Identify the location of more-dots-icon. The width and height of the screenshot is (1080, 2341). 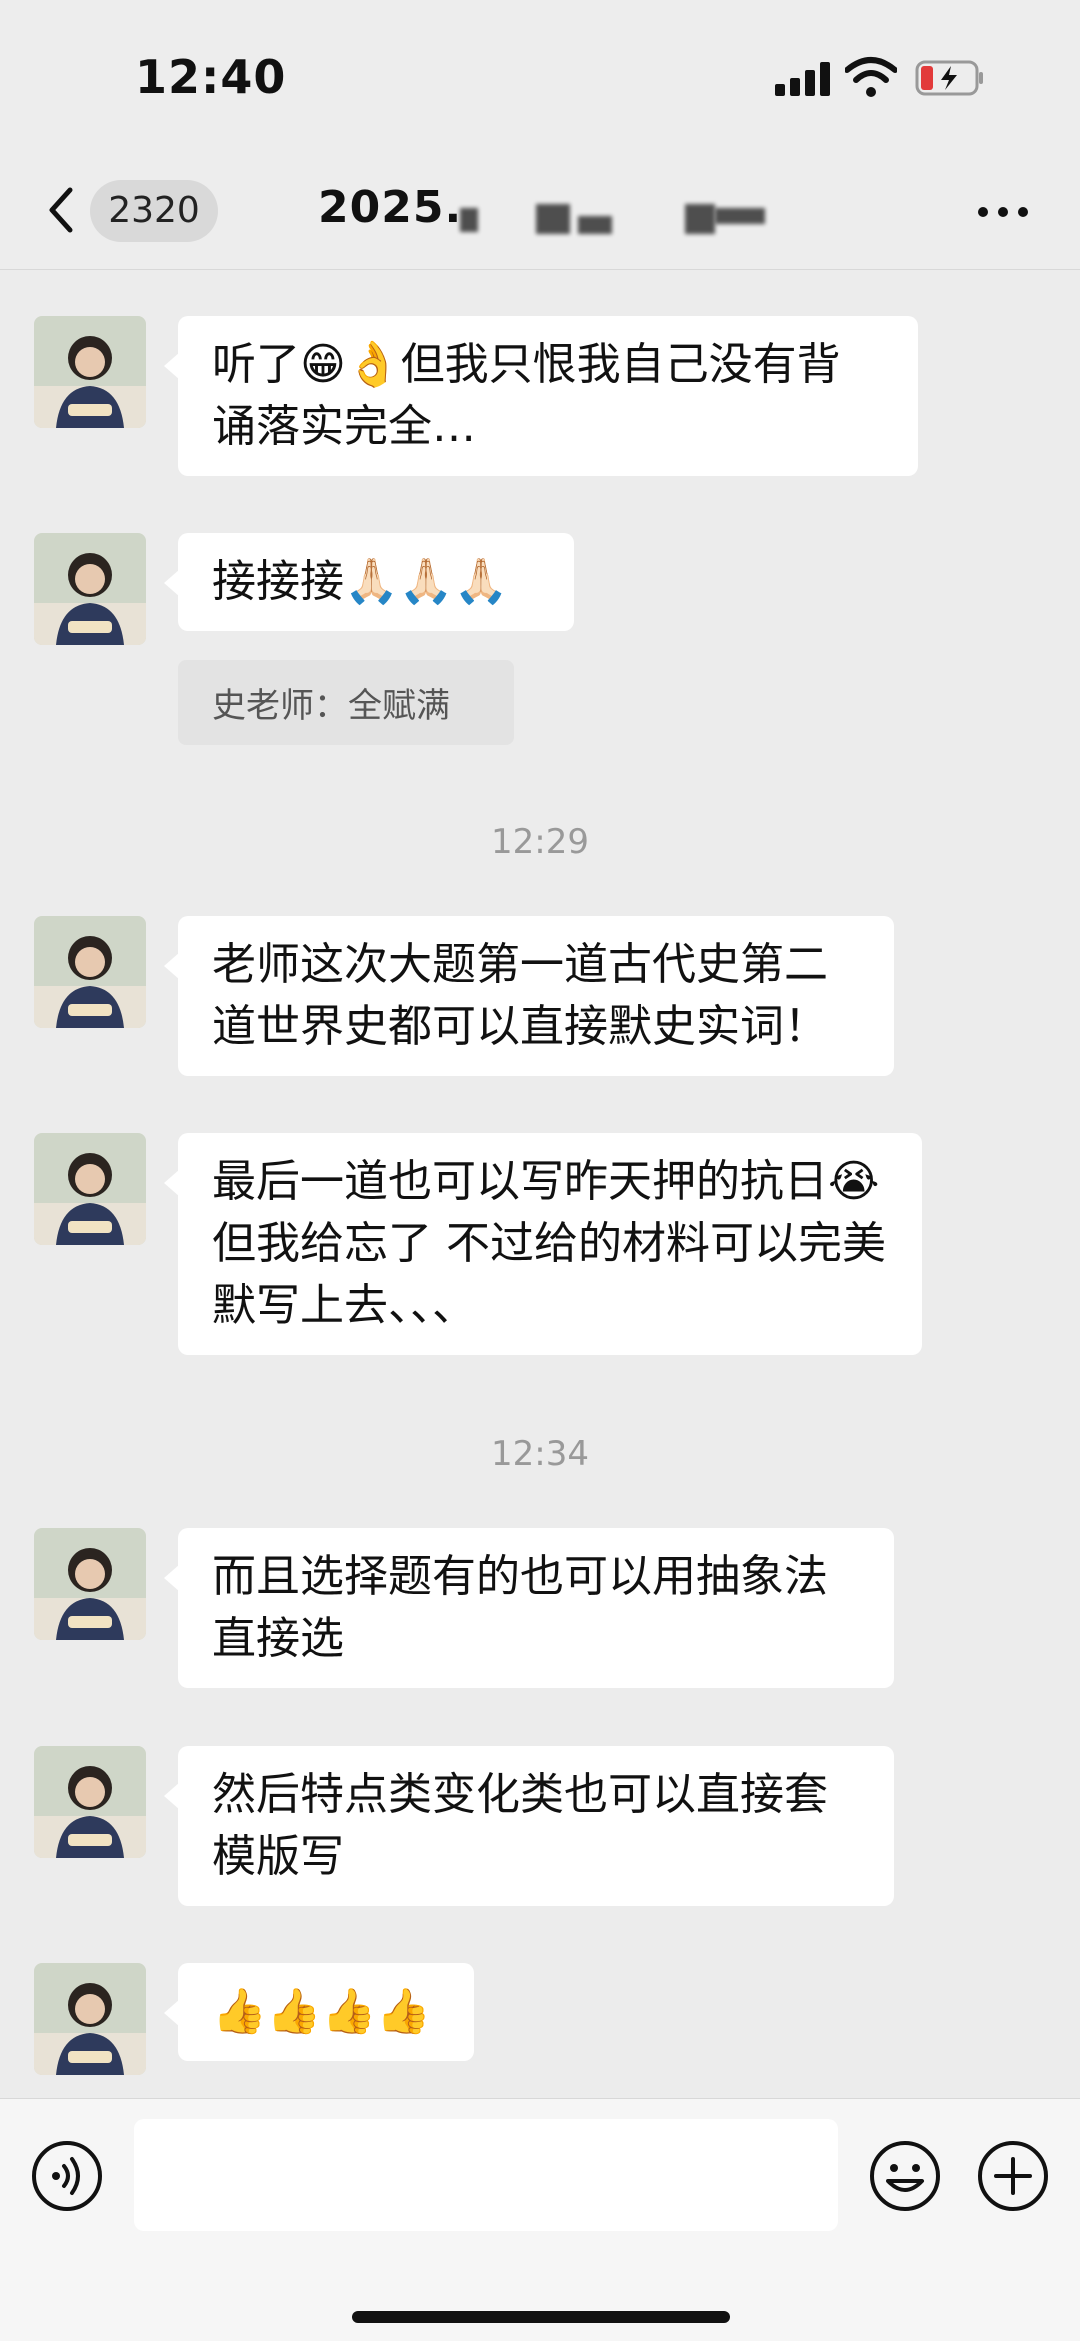
(1003, 212).